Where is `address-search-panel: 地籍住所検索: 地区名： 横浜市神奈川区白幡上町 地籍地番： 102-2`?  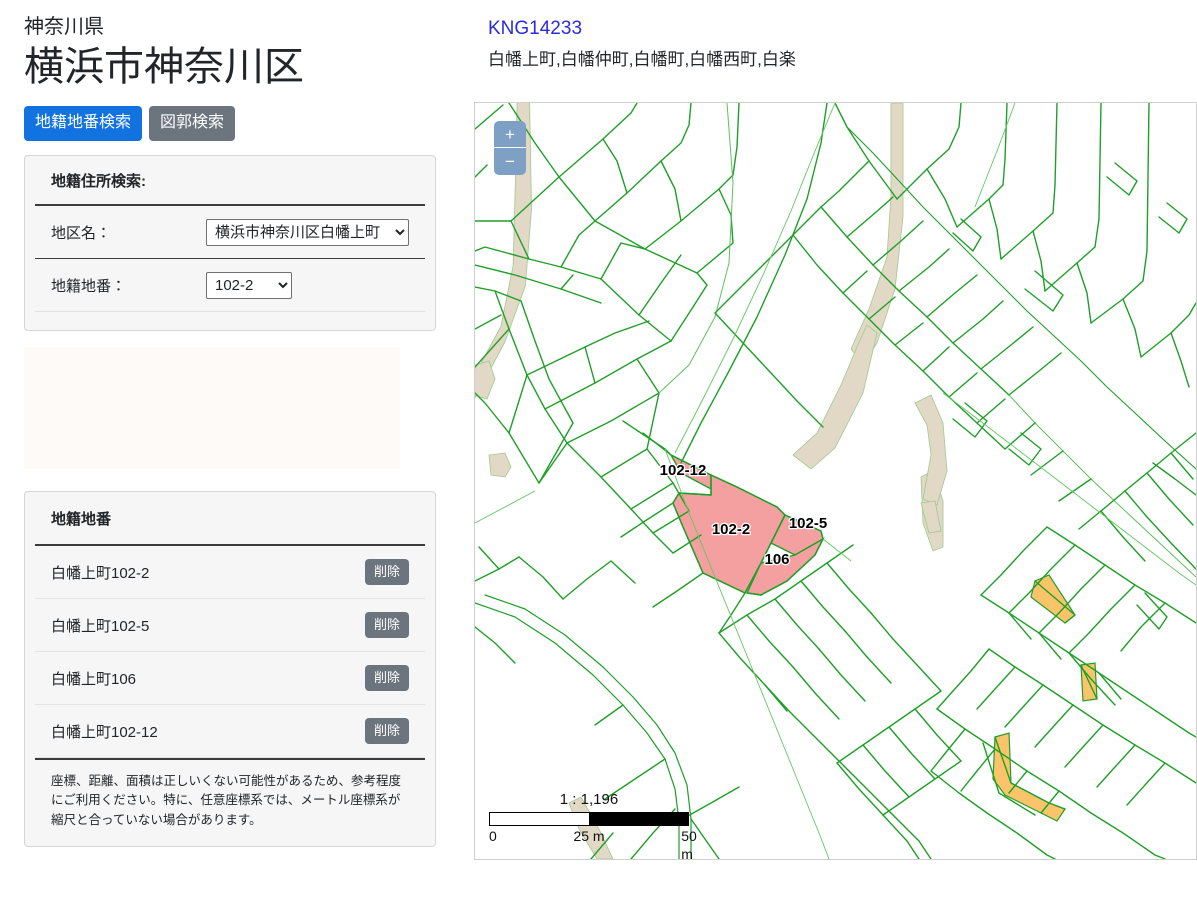 address-search-panel: 地籍住所検索: 地区名： 横浜市神奈川区白幡上町 地籍地番： 102-2 is located at coordinates (230, 243).